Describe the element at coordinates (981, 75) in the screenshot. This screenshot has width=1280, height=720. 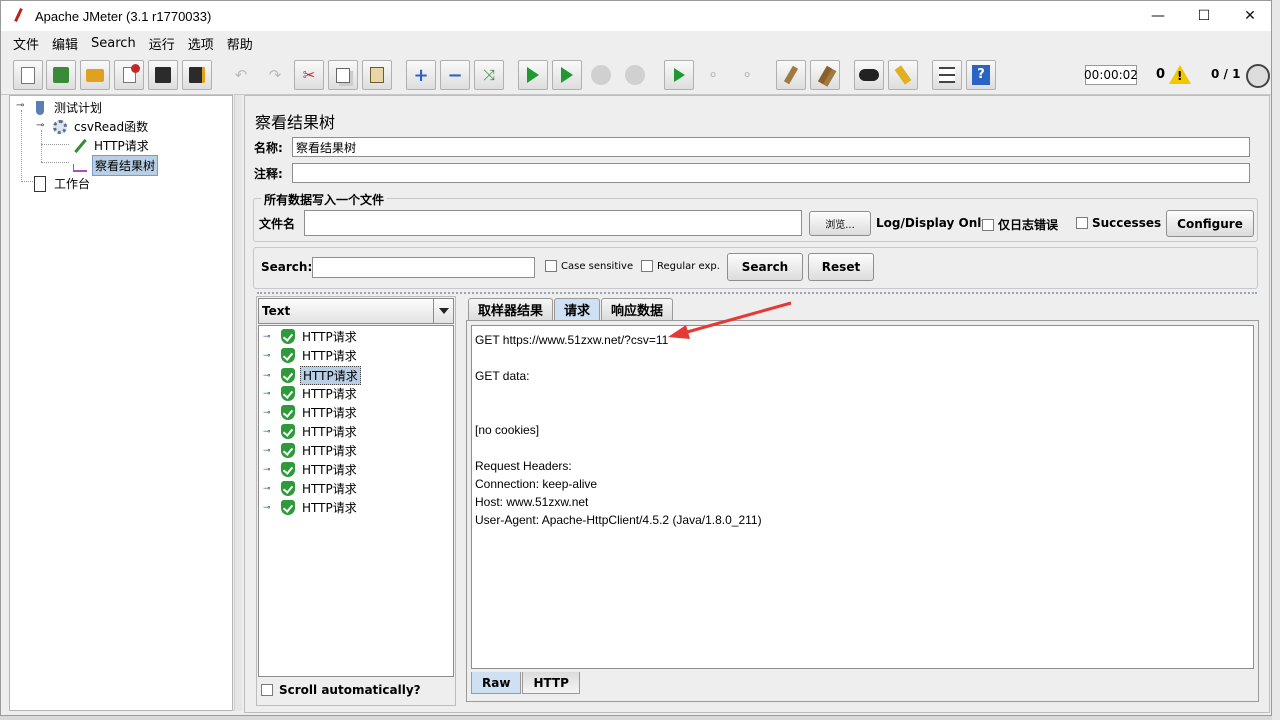
I see `help-icon: ?` at that location.